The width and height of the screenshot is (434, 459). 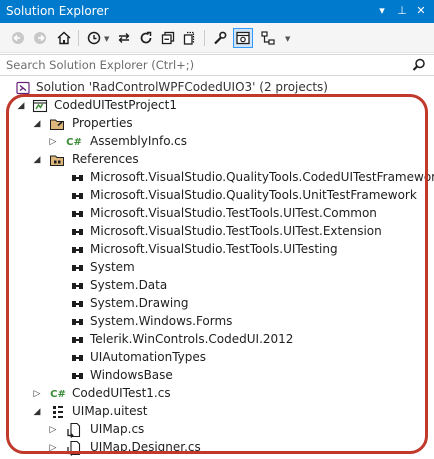 I want to click on project-label: CodedUITestProject1, so click(x=115, y=105).